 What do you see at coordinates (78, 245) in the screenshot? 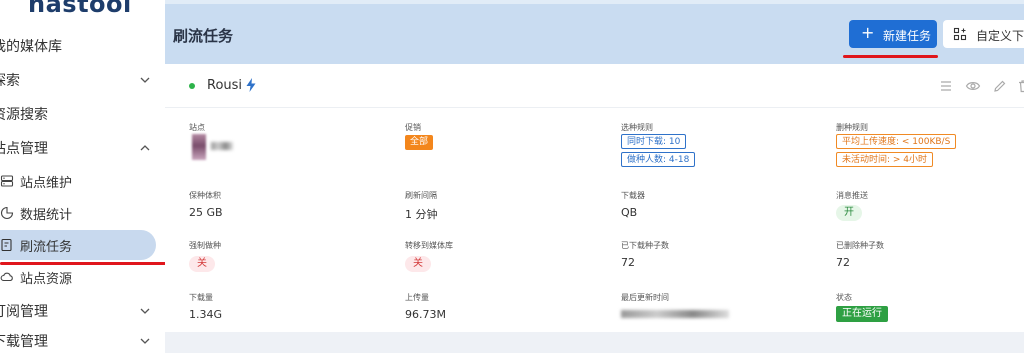
I see `sidebar-item-brush-tasks: 刷流任务` at bounding box center [78, 245].